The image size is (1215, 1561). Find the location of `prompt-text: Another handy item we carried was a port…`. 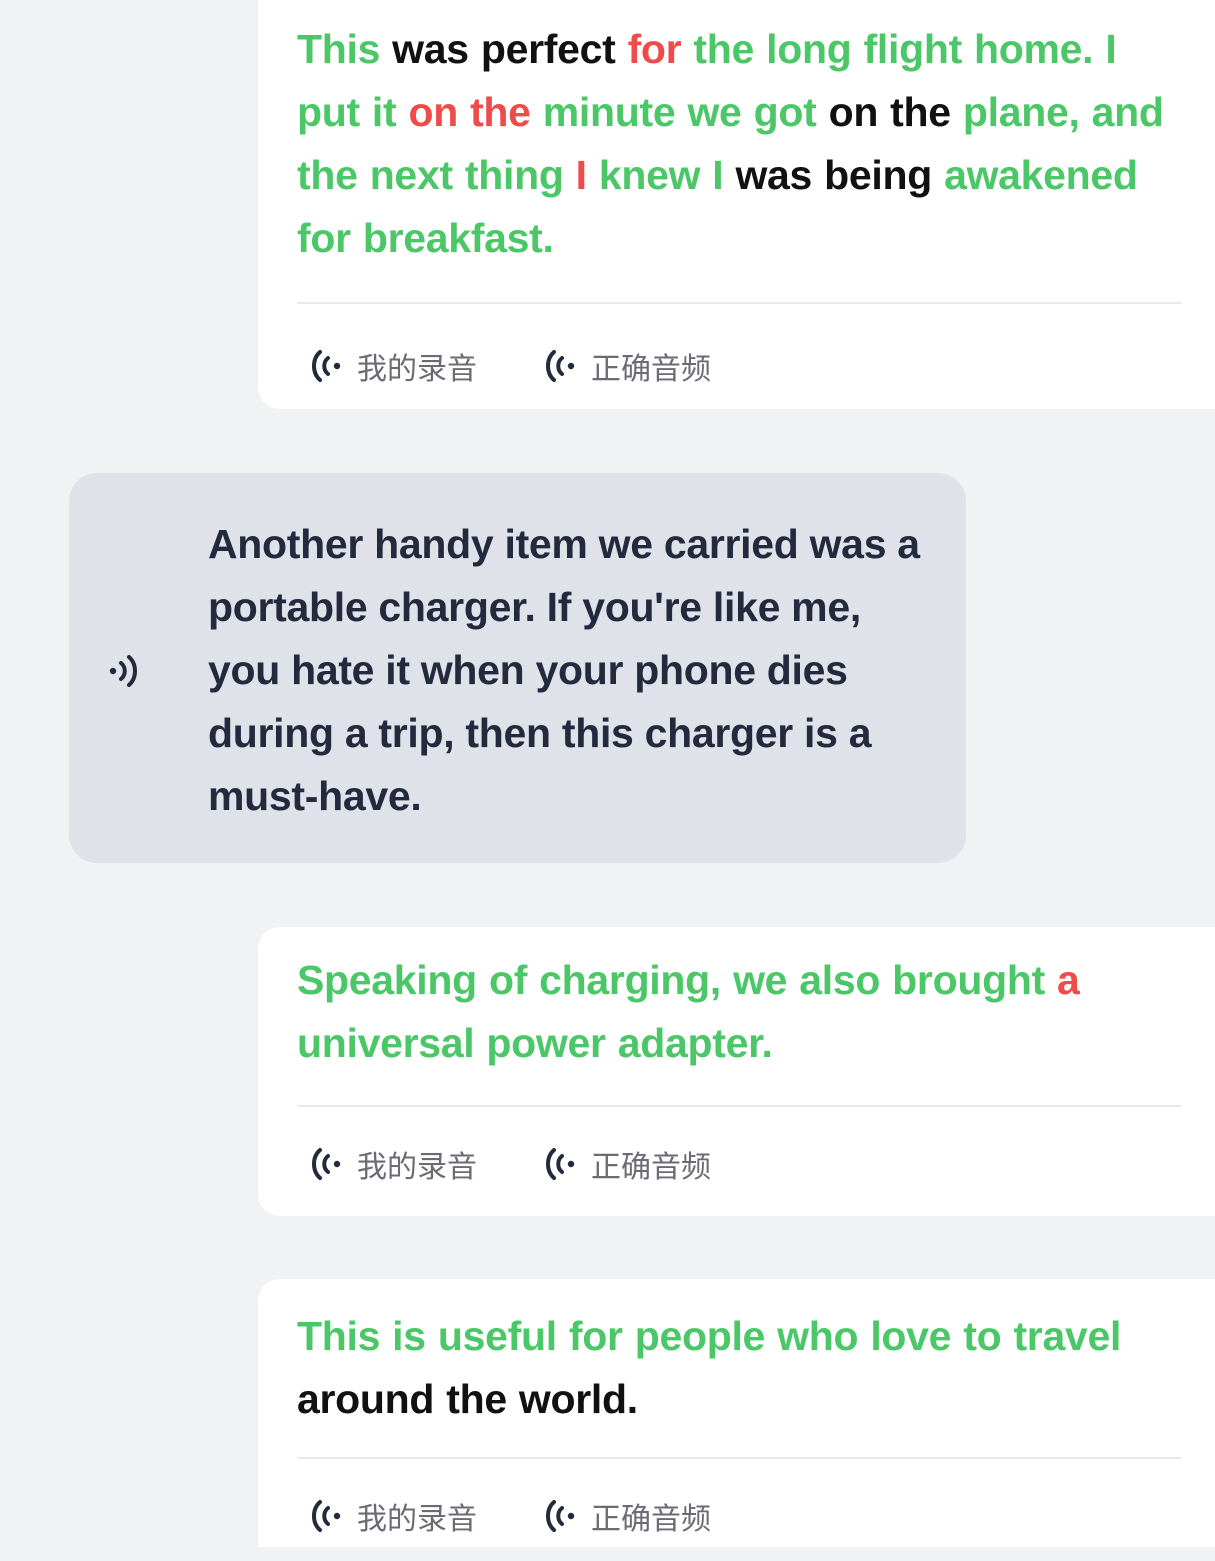

prompt-text: Another handy item we carried was a port… is located at coordinates (564, 670).